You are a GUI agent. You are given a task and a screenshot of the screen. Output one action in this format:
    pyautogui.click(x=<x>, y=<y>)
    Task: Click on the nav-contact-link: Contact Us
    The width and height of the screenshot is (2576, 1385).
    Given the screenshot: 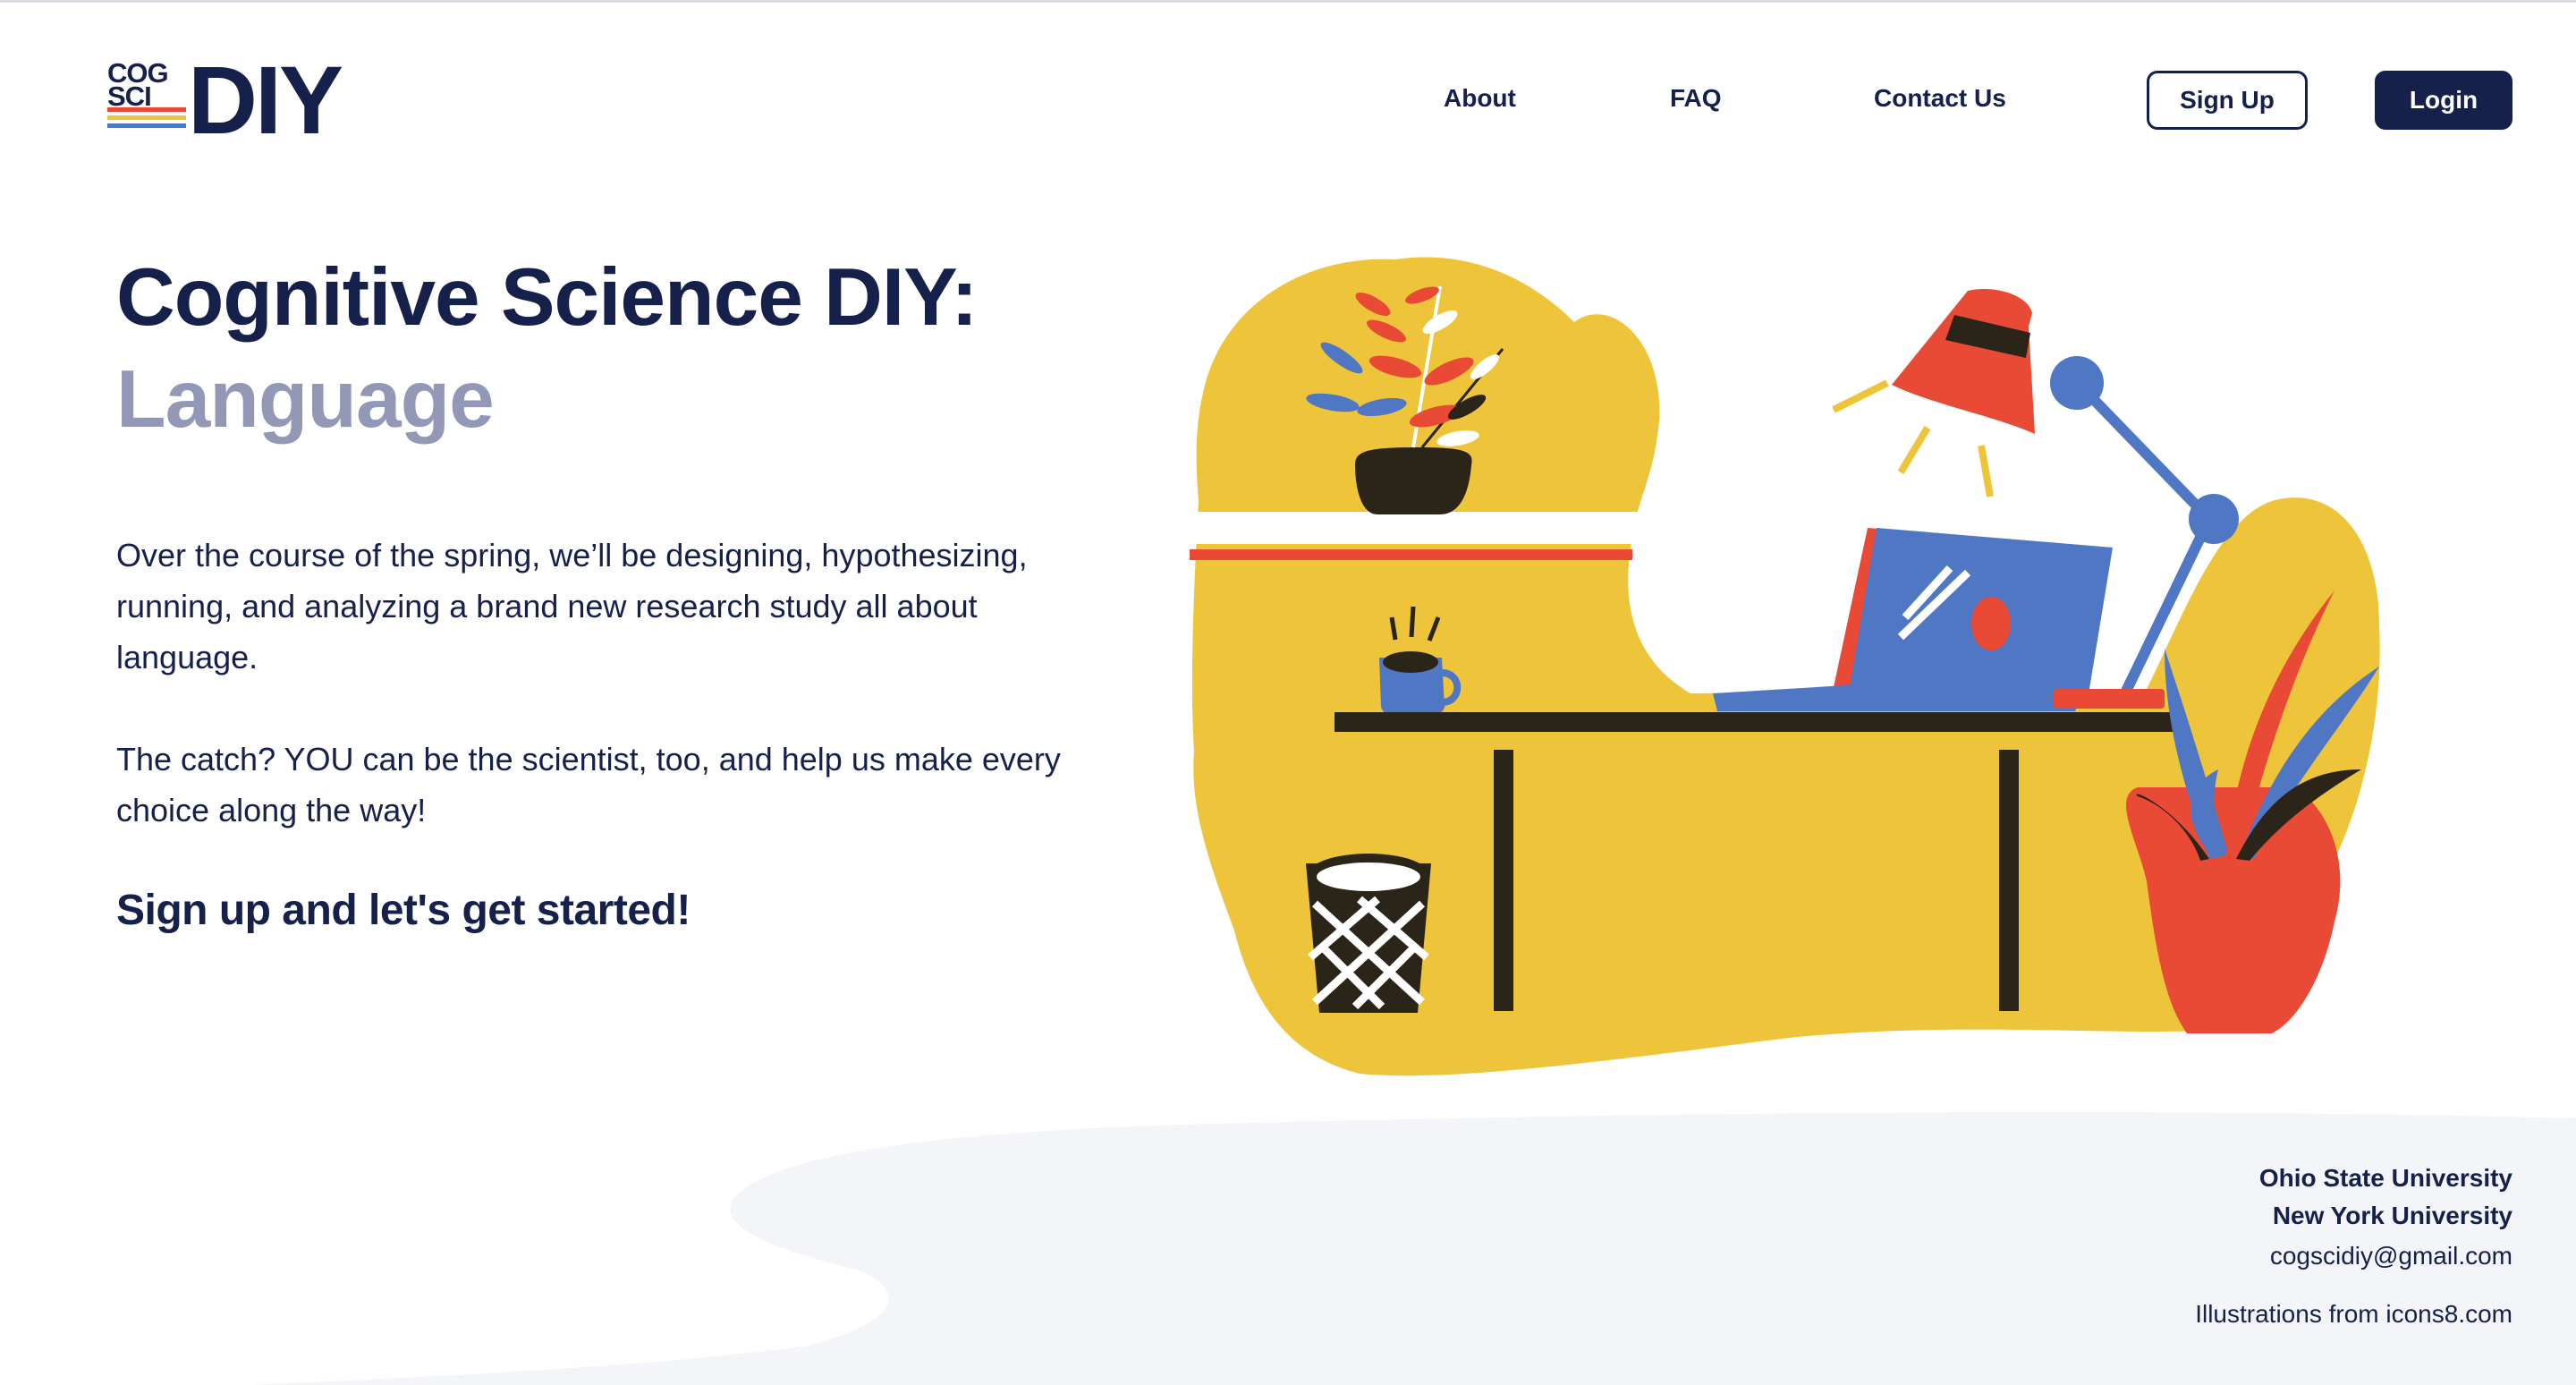 What is the action you would take?
    pyautogui.click(x=1940, y=98)
    